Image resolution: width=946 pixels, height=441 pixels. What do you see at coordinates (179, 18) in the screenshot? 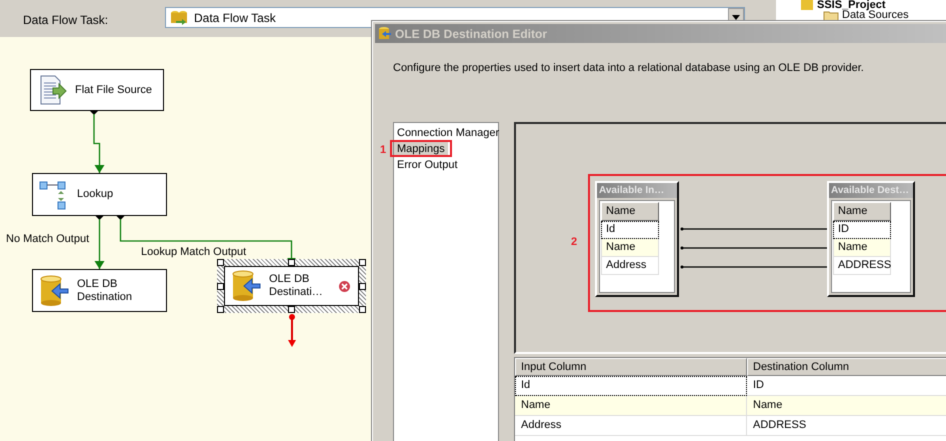
I see `cylinders-icon` at bounding box center [179, 18].